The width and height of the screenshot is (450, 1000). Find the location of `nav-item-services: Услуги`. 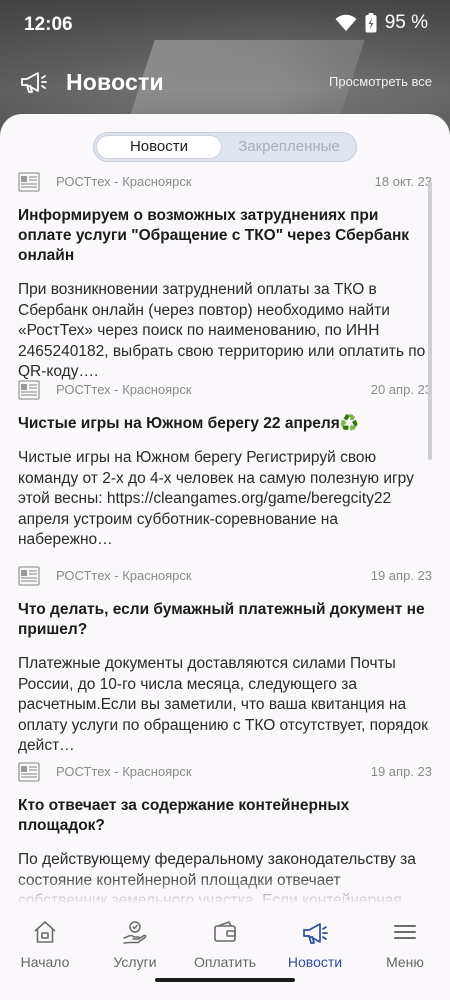

nav-item-services: Услуги is located at coordinates (135, 944).